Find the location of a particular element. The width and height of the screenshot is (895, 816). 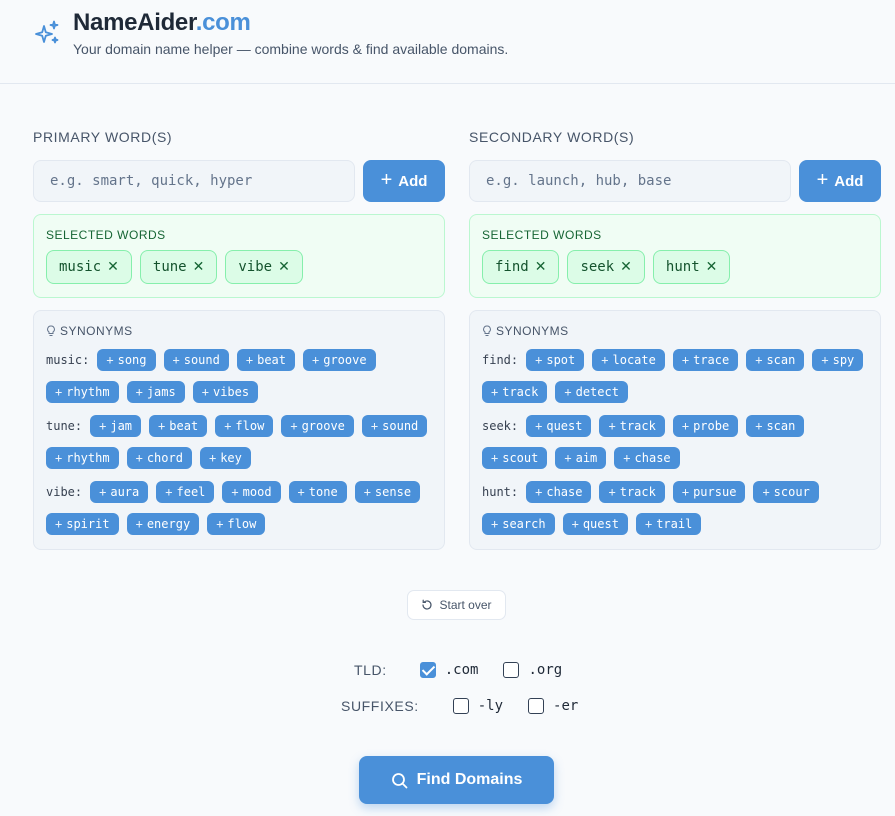

synonym-source-word: vibe: is located at coordinates (64, 492).